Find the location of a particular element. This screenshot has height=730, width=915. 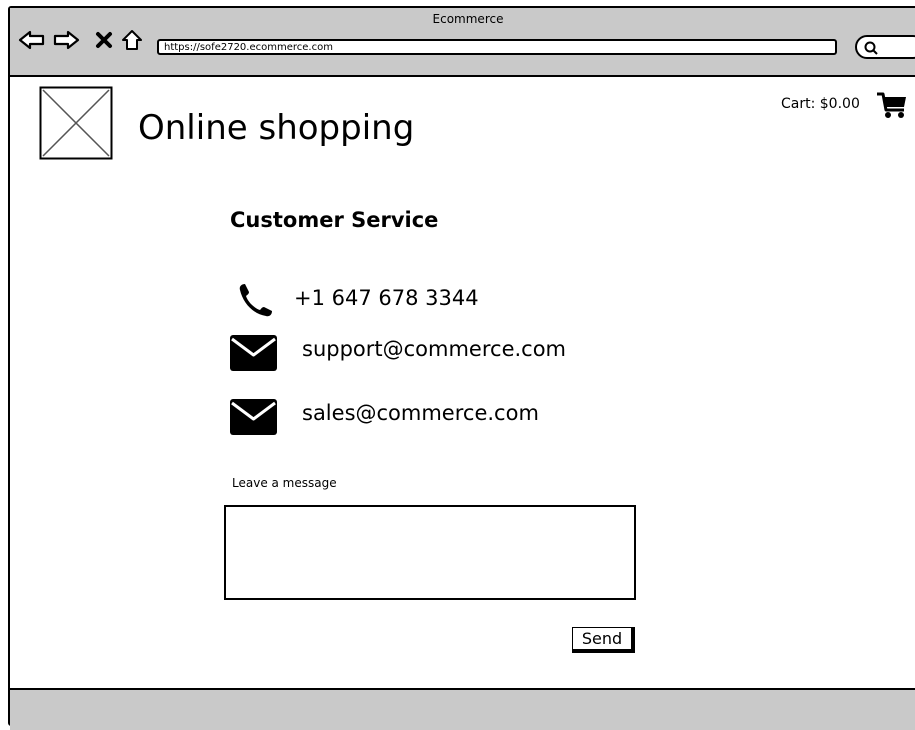

search-icon is located at coordinates (871, 48).